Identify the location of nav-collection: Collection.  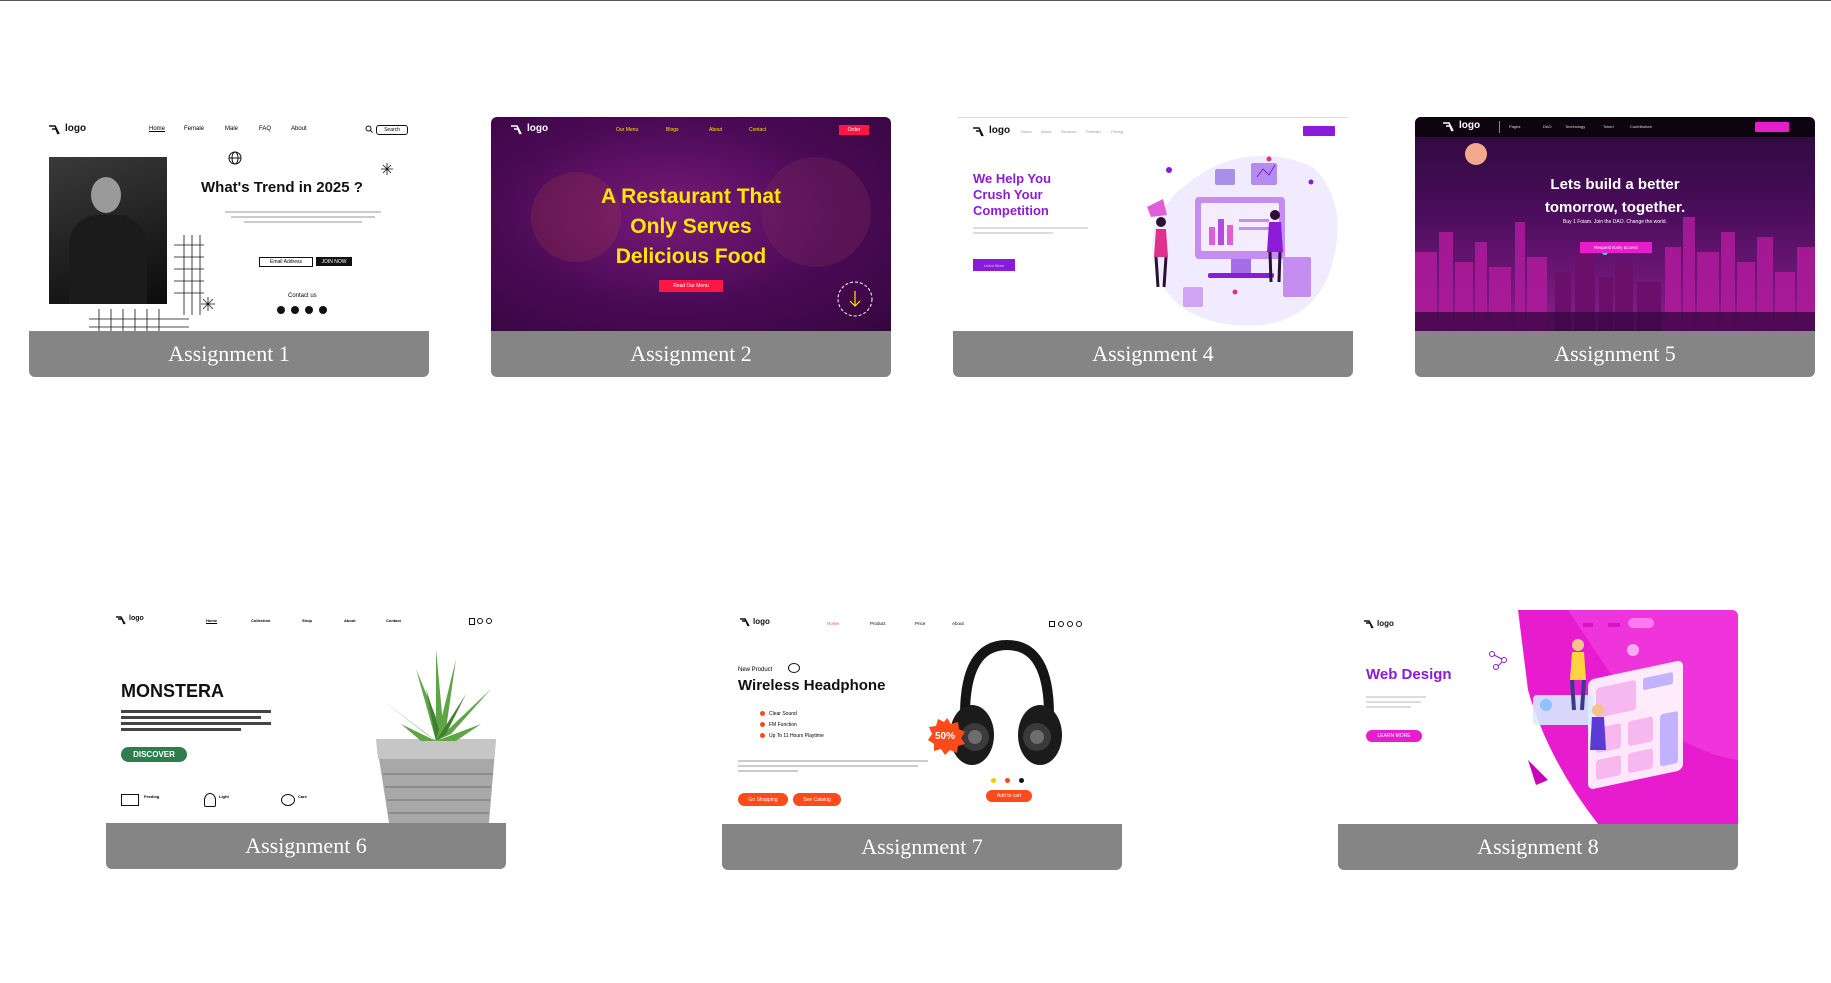
(260, 620).